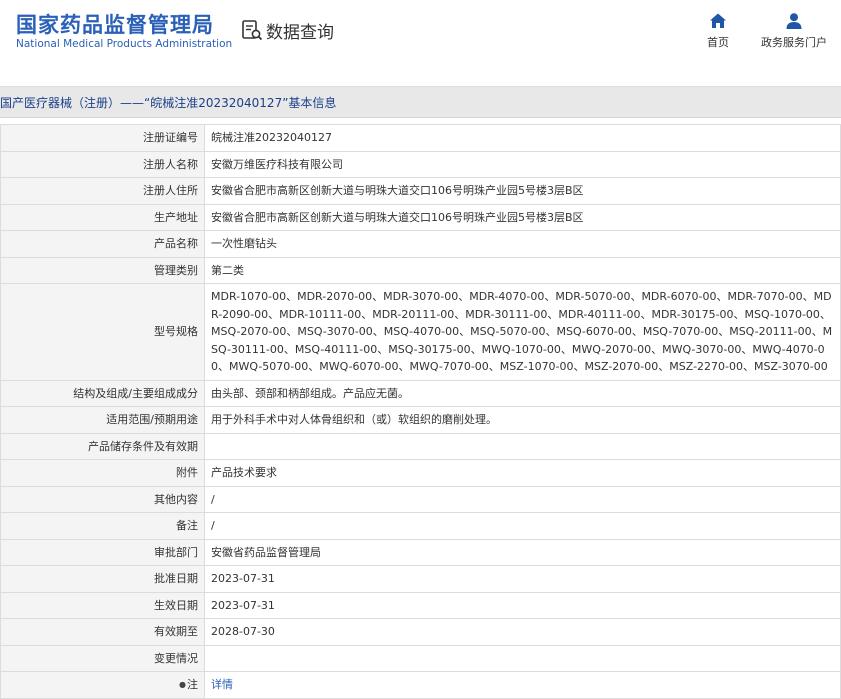 The width and height of the screenshot is (841, 699). What do you see at coordinates (102, 244) in the screenshot?
I see `row-label: 产品名称` at bounding box center [102, 244].